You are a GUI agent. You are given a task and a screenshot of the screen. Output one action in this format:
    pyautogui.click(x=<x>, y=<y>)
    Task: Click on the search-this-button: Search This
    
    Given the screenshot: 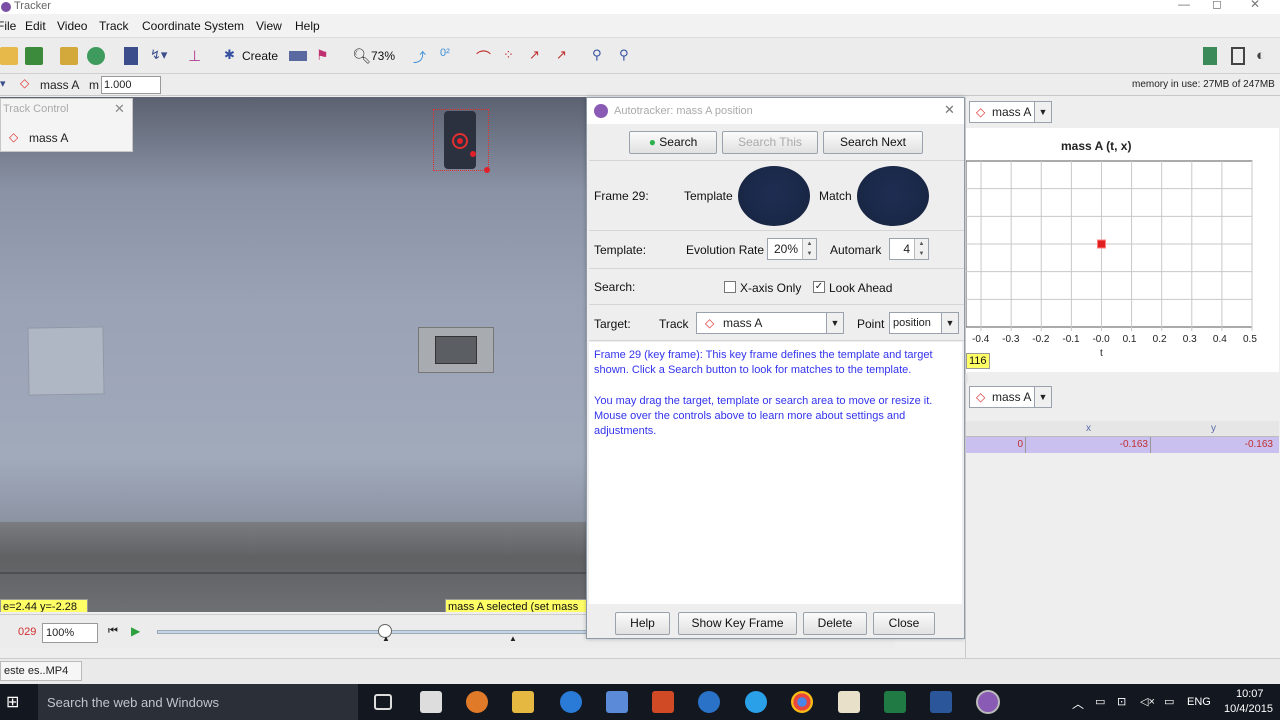 What is the action you would take?
    pyautogui.click(x=770, y=142)
    